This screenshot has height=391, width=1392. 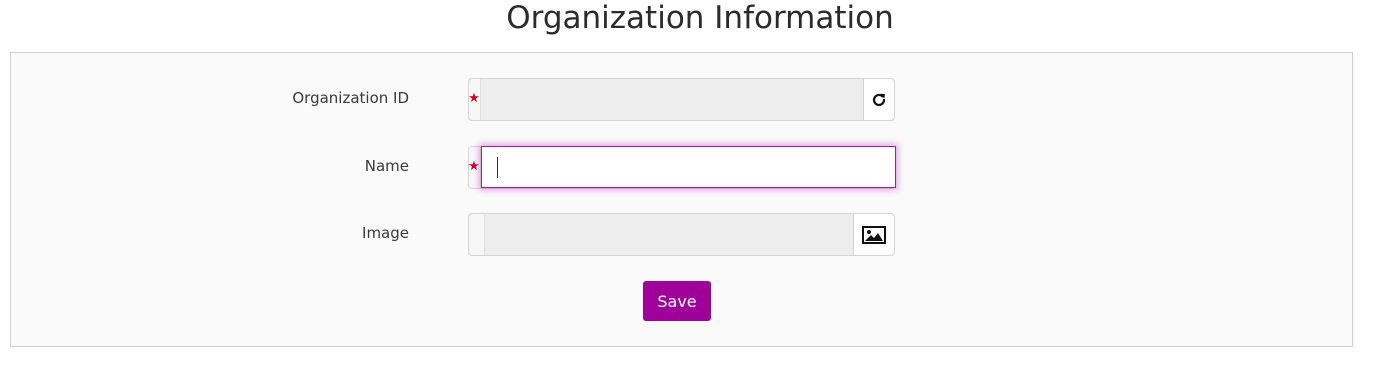 I want to click on organization-id-field, so click(x=672, y=99).